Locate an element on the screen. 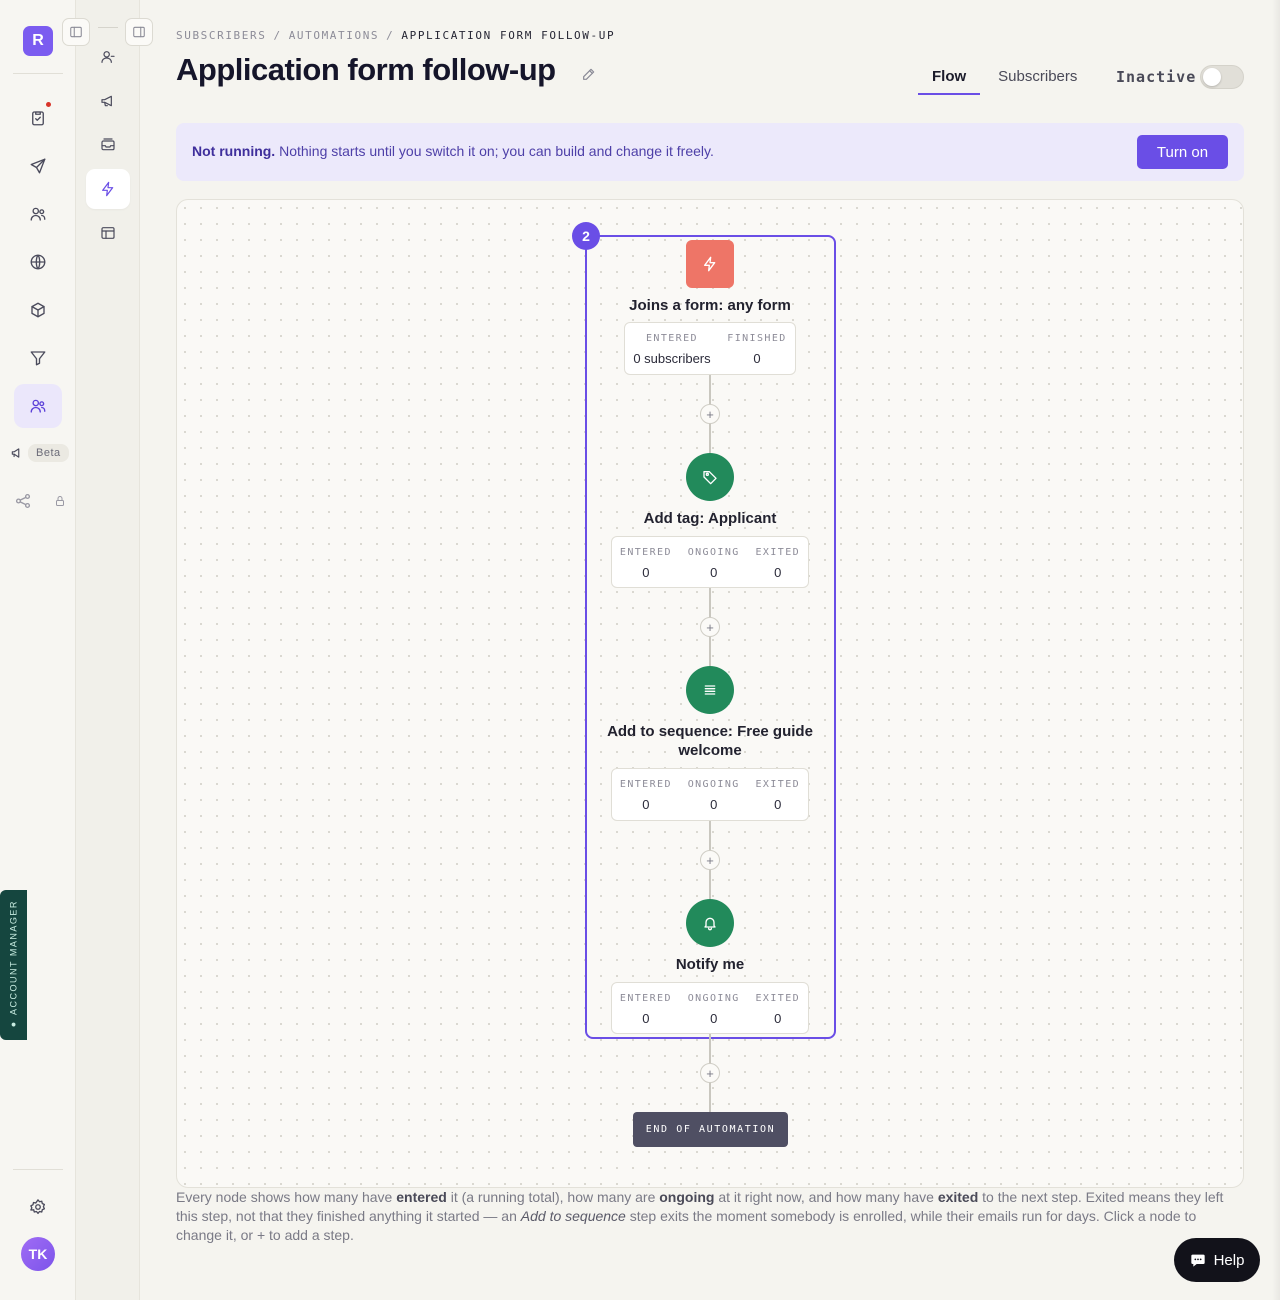  step-node-title: Add tag: Applicant is located at coordinates (710, 518).